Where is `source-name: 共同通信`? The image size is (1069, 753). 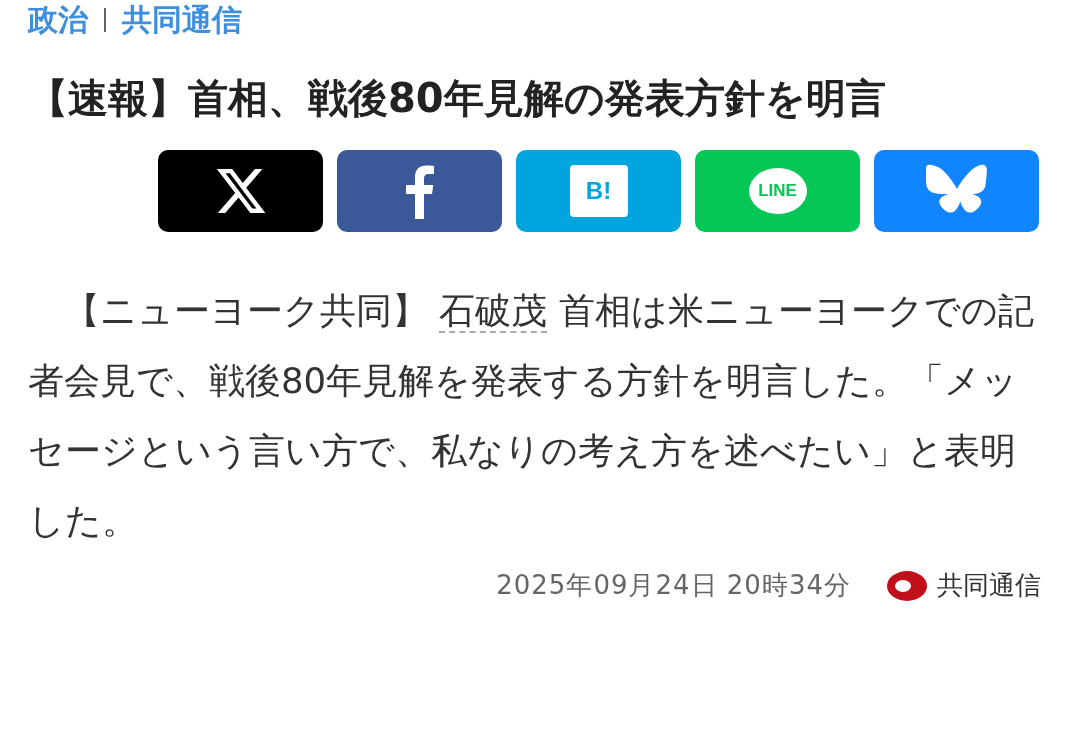
source-name: 共同通信 is located at coordinates (989, 585).